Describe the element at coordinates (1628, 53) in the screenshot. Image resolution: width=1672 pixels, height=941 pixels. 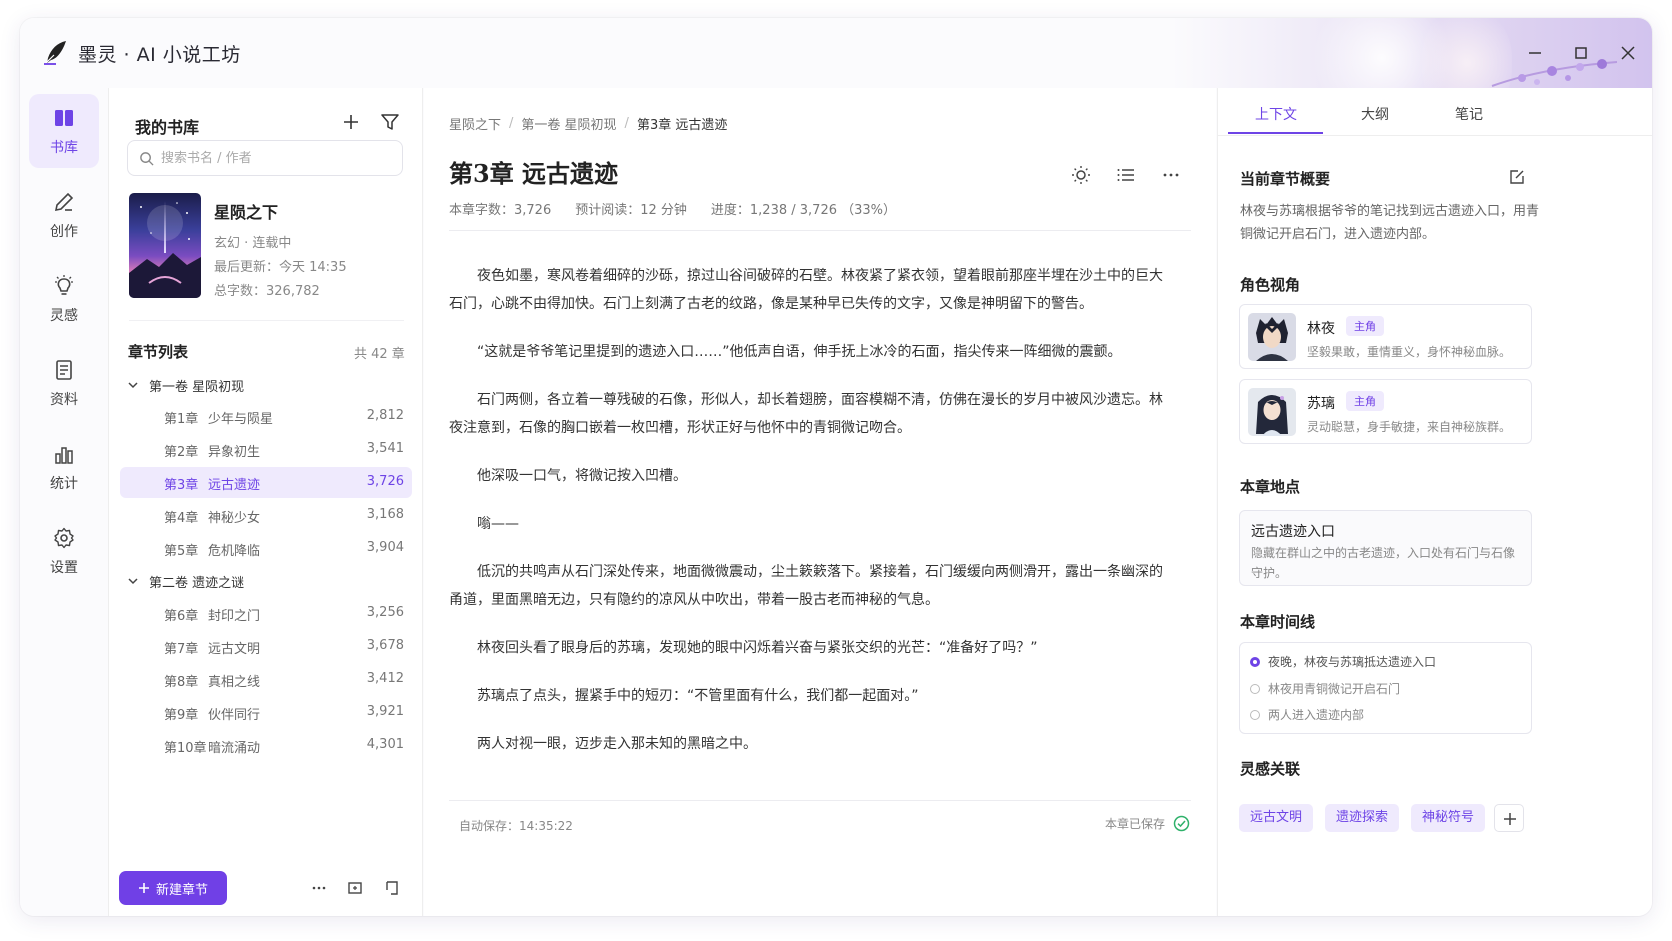
I see `close-icon` at that location.